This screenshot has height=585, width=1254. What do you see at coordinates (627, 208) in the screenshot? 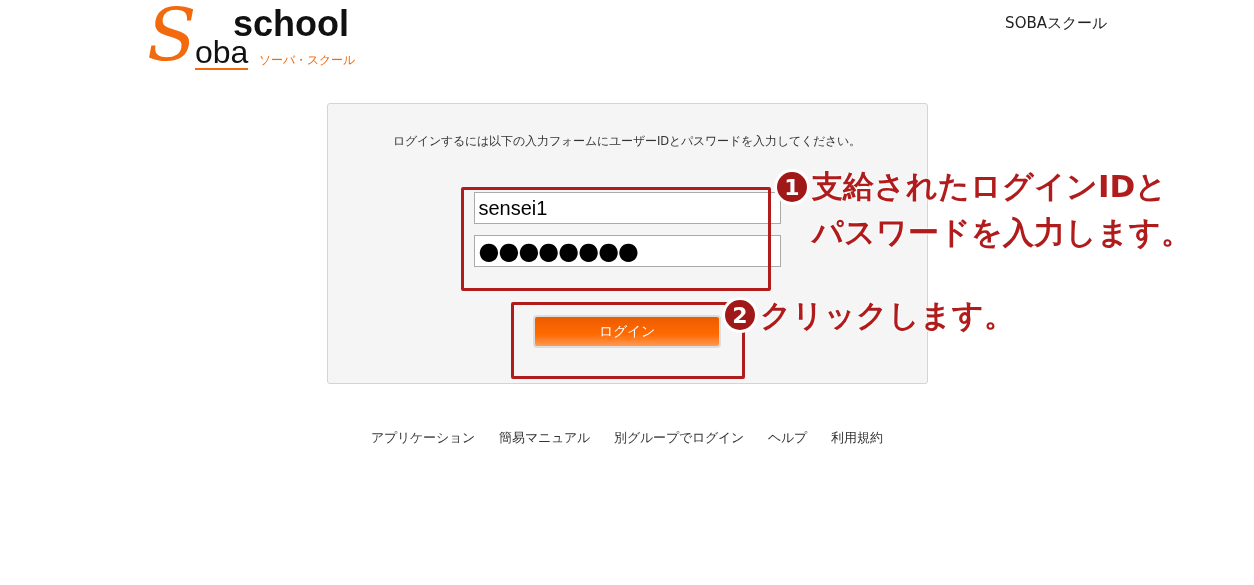
I see `user-id-field: sensei1` at bounding box center [627, 208].